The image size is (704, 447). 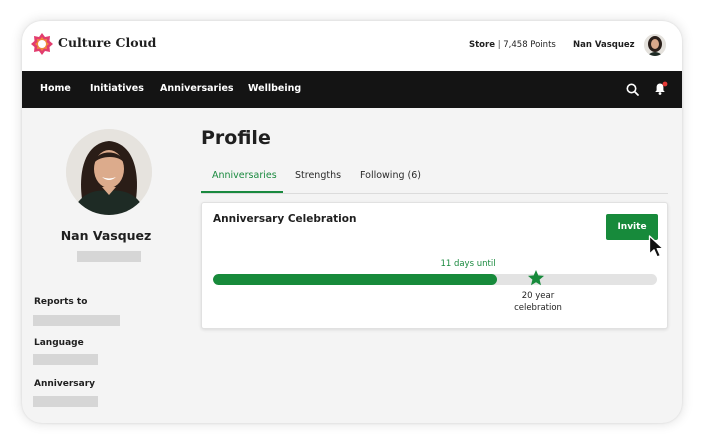 I want to click on card-title: Anniversary Celebration, so click(x=285, y=219).